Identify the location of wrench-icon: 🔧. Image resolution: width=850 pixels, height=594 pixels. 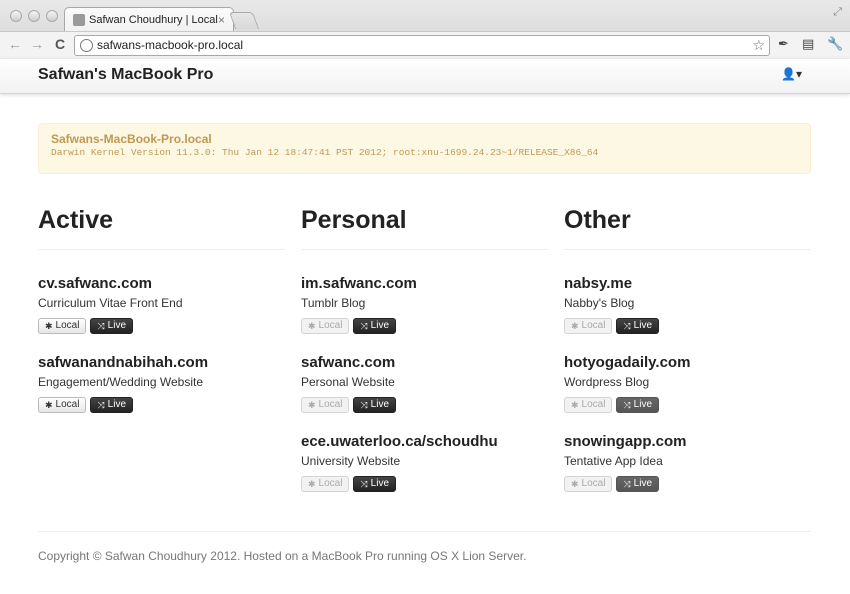
(835, 44).